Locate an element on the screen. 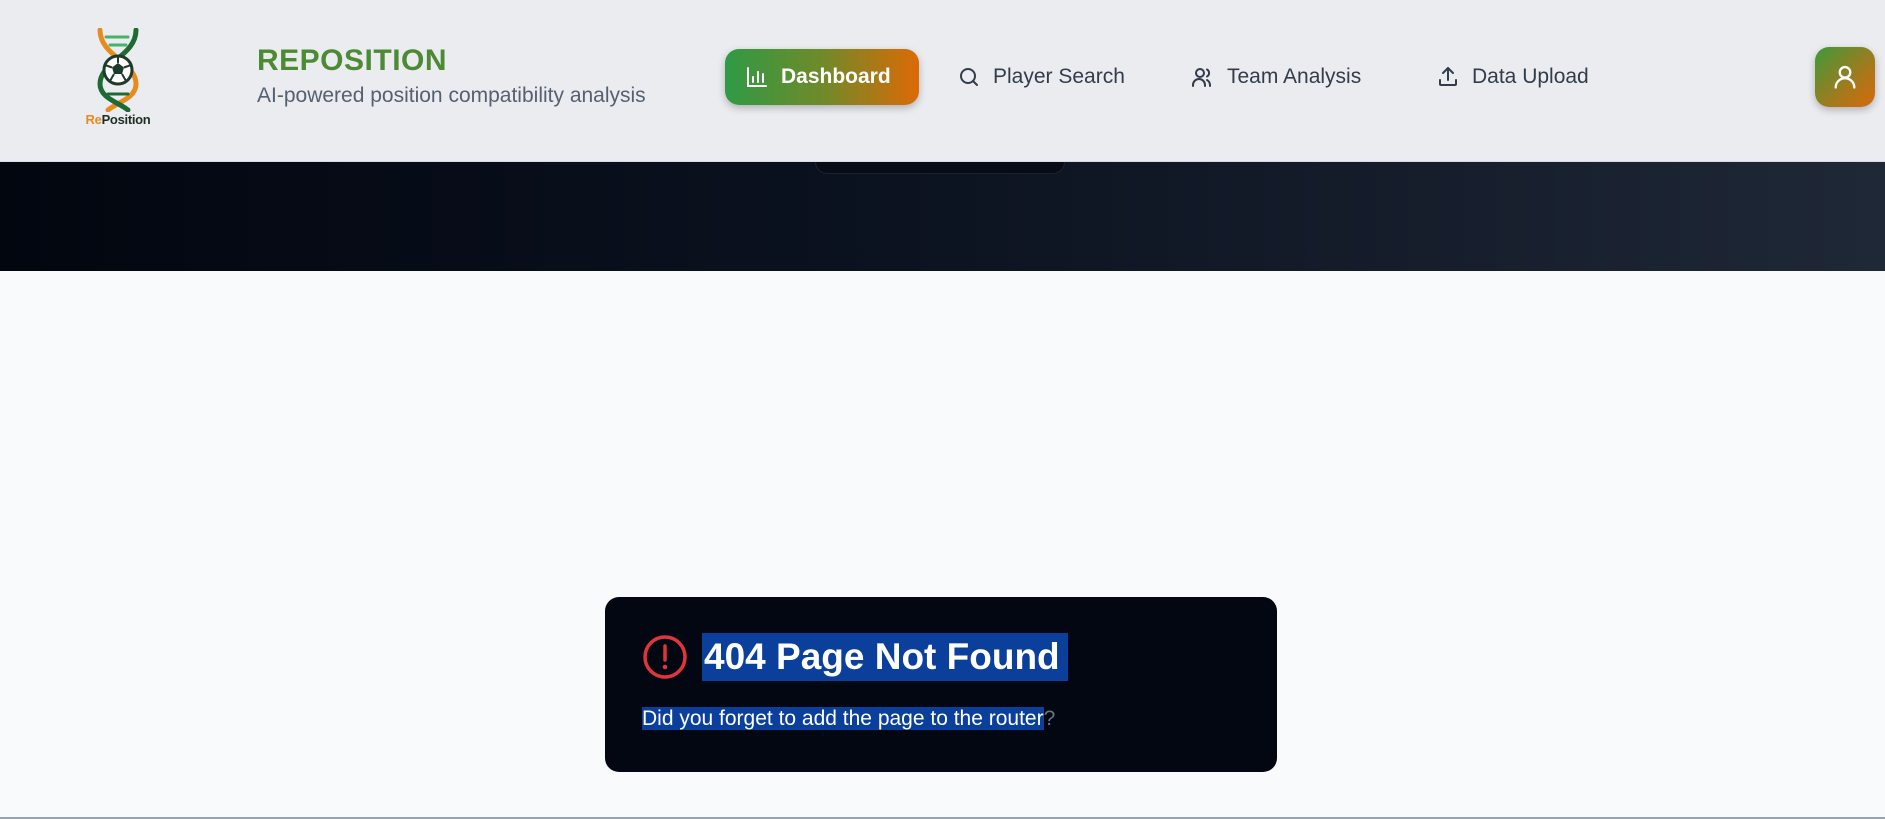  nav-team-analysis-label: Team Analysis is located at coordinates (1294, 76).